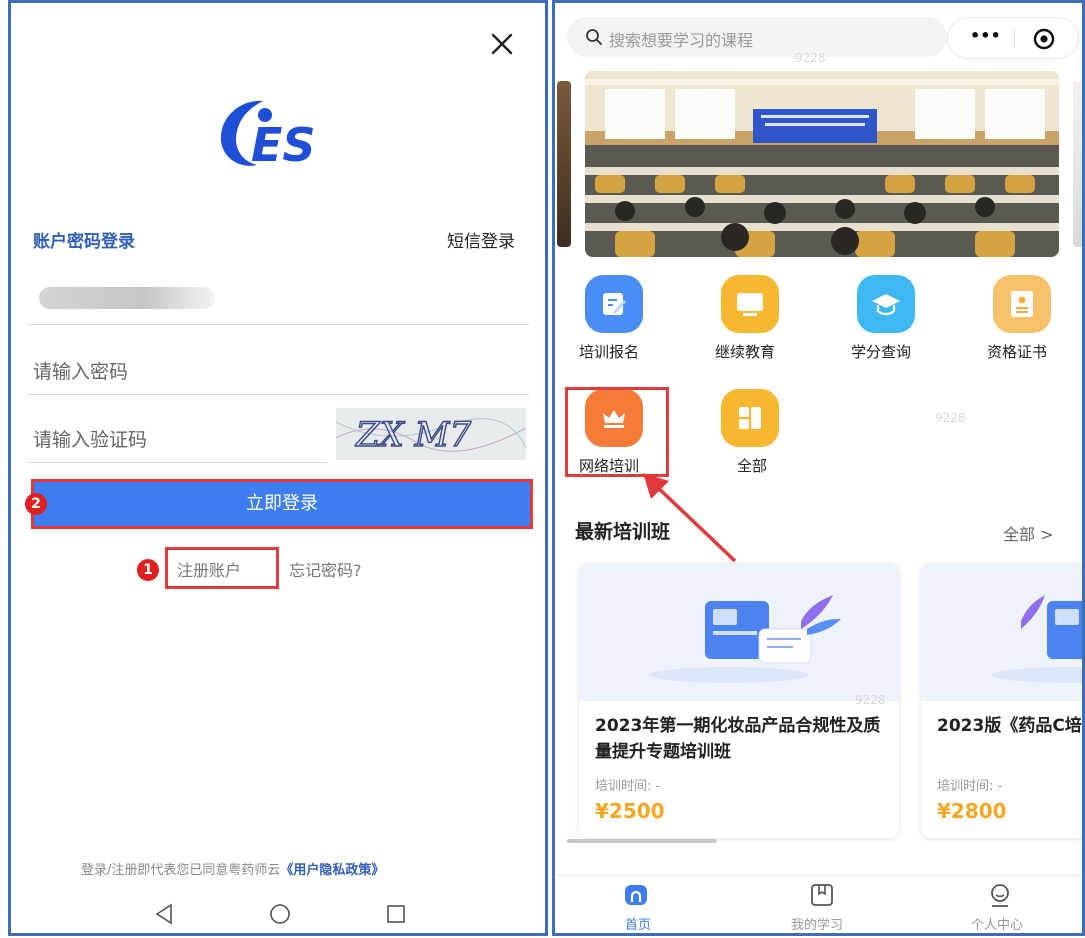 This screenshot has height=938, width=1085. I want to click on graduation-cap-icon, so click(886, 305).